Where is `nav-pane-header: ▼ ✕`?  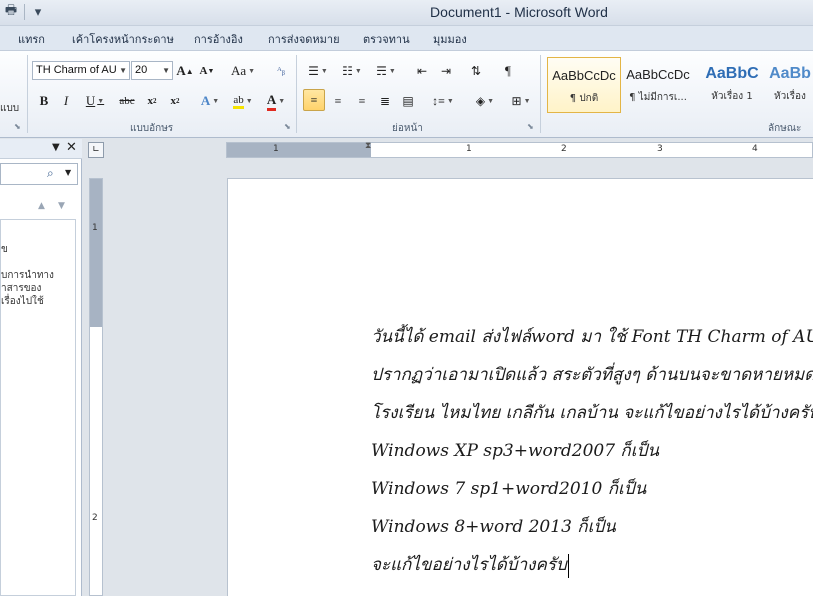 nav-pane-header: ▼ ✕ is located at coordinates (41, 149).